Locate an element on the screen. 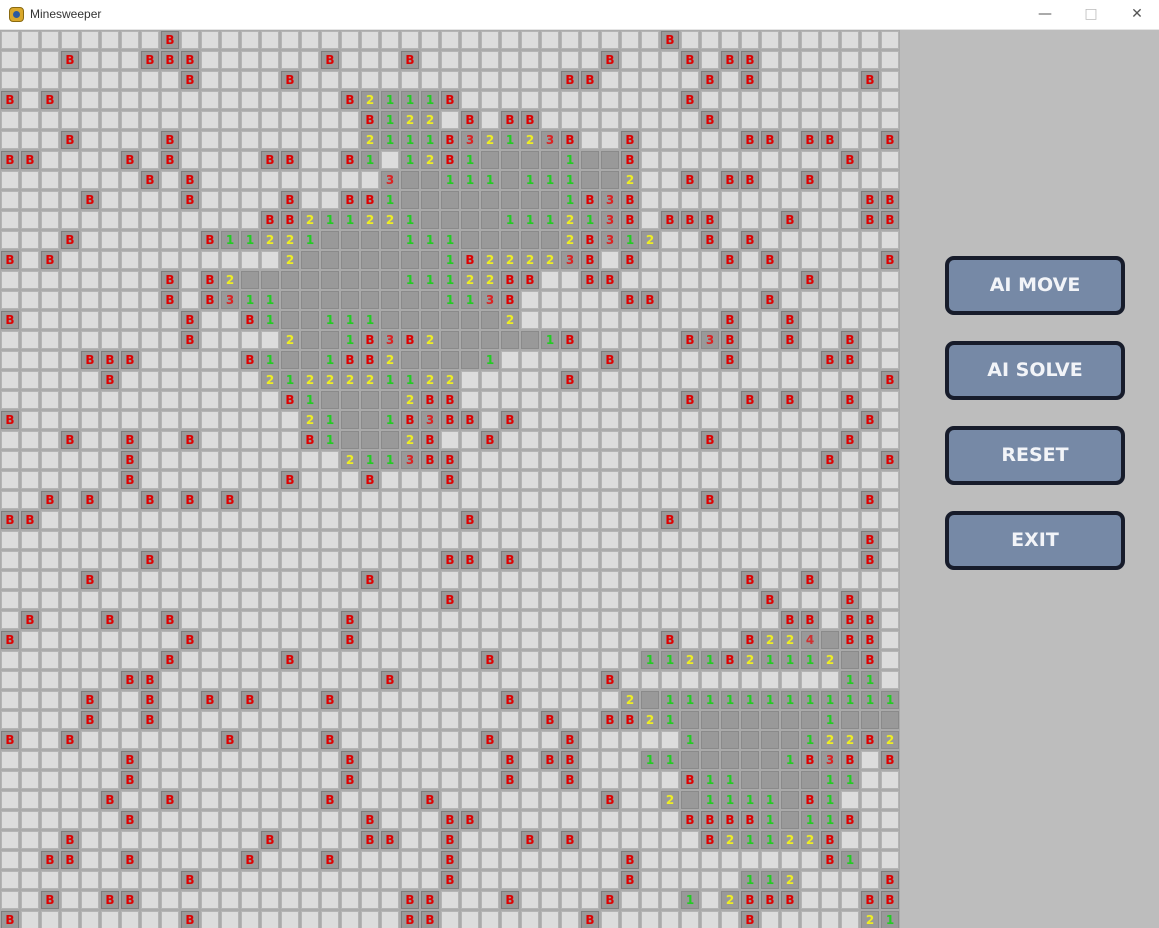 Image resolution: width=1159 pixels, height=928 pixels. number-cell: 3 is located at coordinates (470, 140).